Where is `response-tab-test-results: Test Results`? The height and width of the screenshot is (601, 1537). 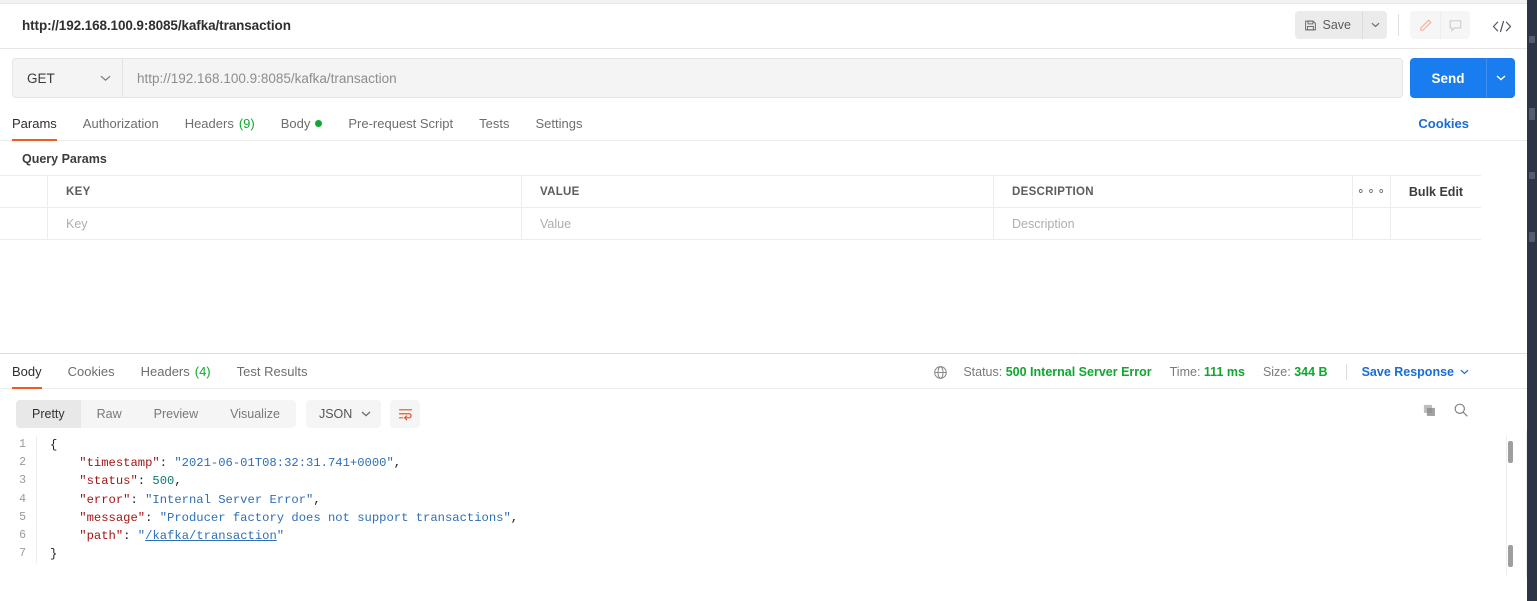
response-tab-test-results: Test Results is located at coordinates (272, 371).